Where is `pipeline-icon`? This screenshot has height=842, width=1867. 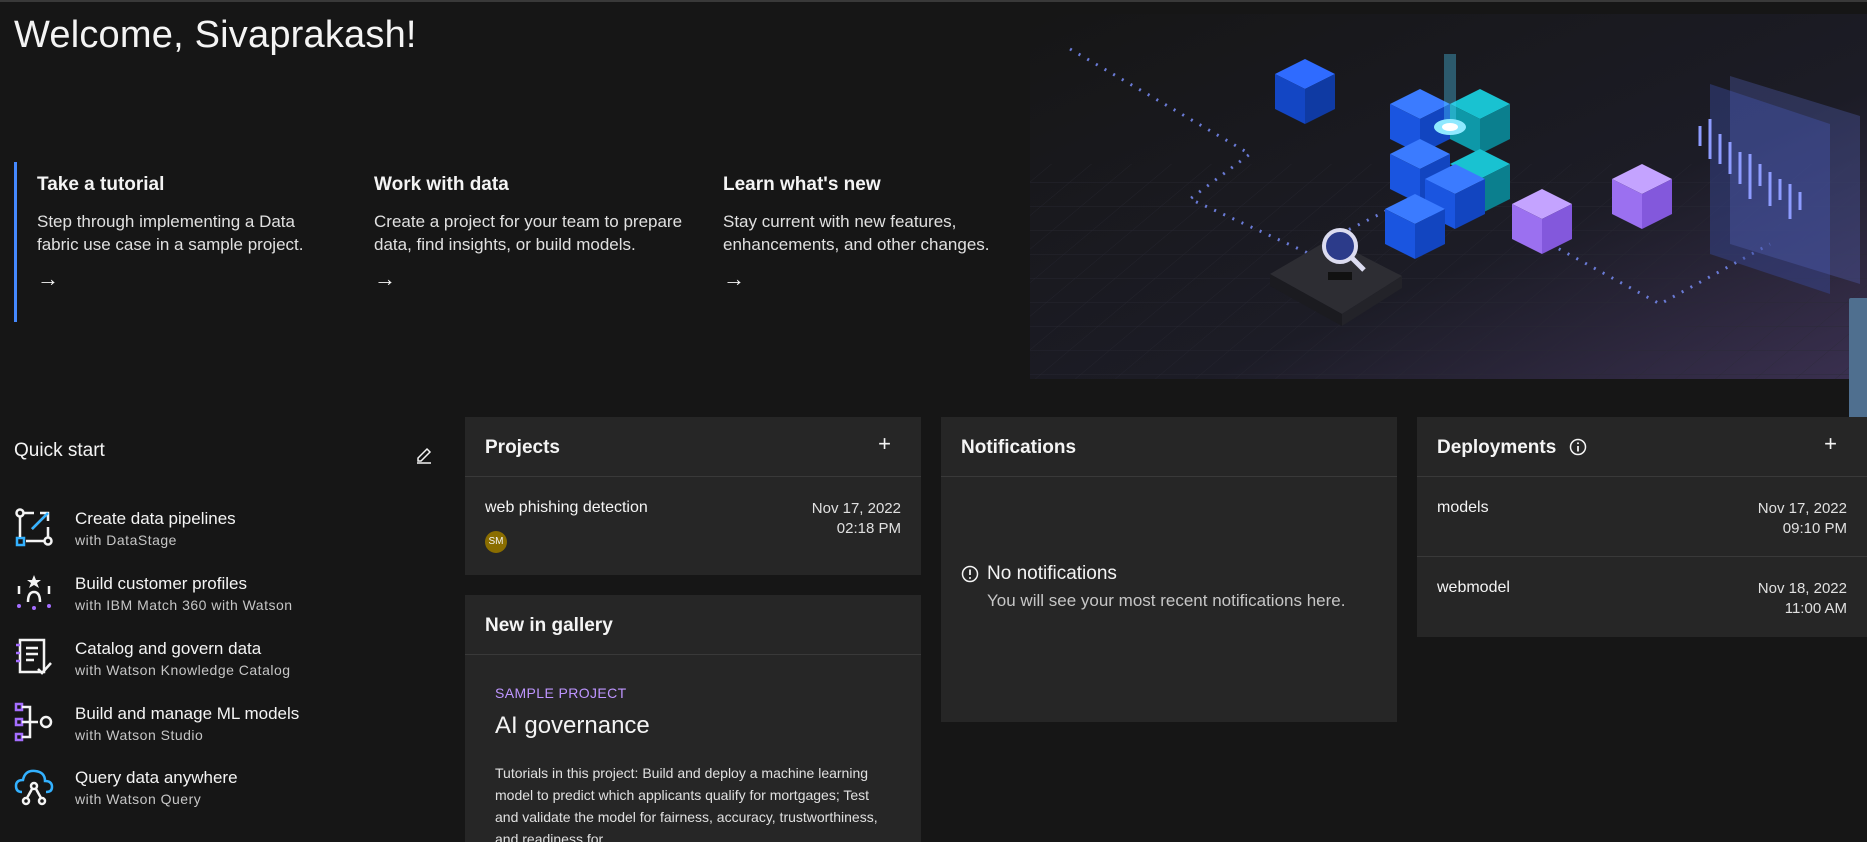 pipeline-icon is located at coordinates (34, 527).